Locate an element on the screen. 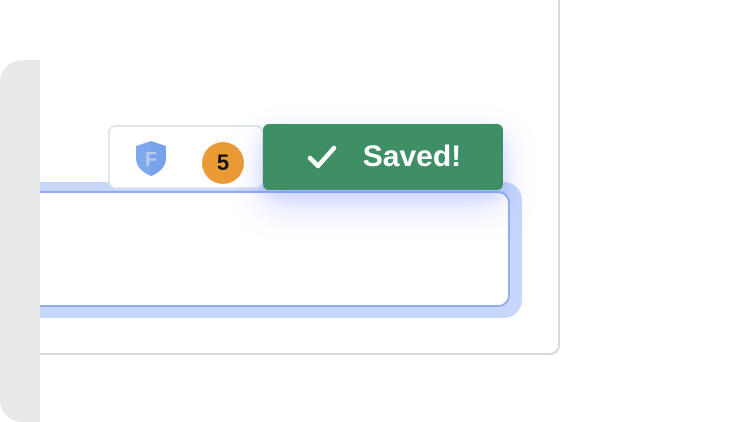 This screenshot has width=740, height=422. shield-letter: F is located at coordinates (151, 160).